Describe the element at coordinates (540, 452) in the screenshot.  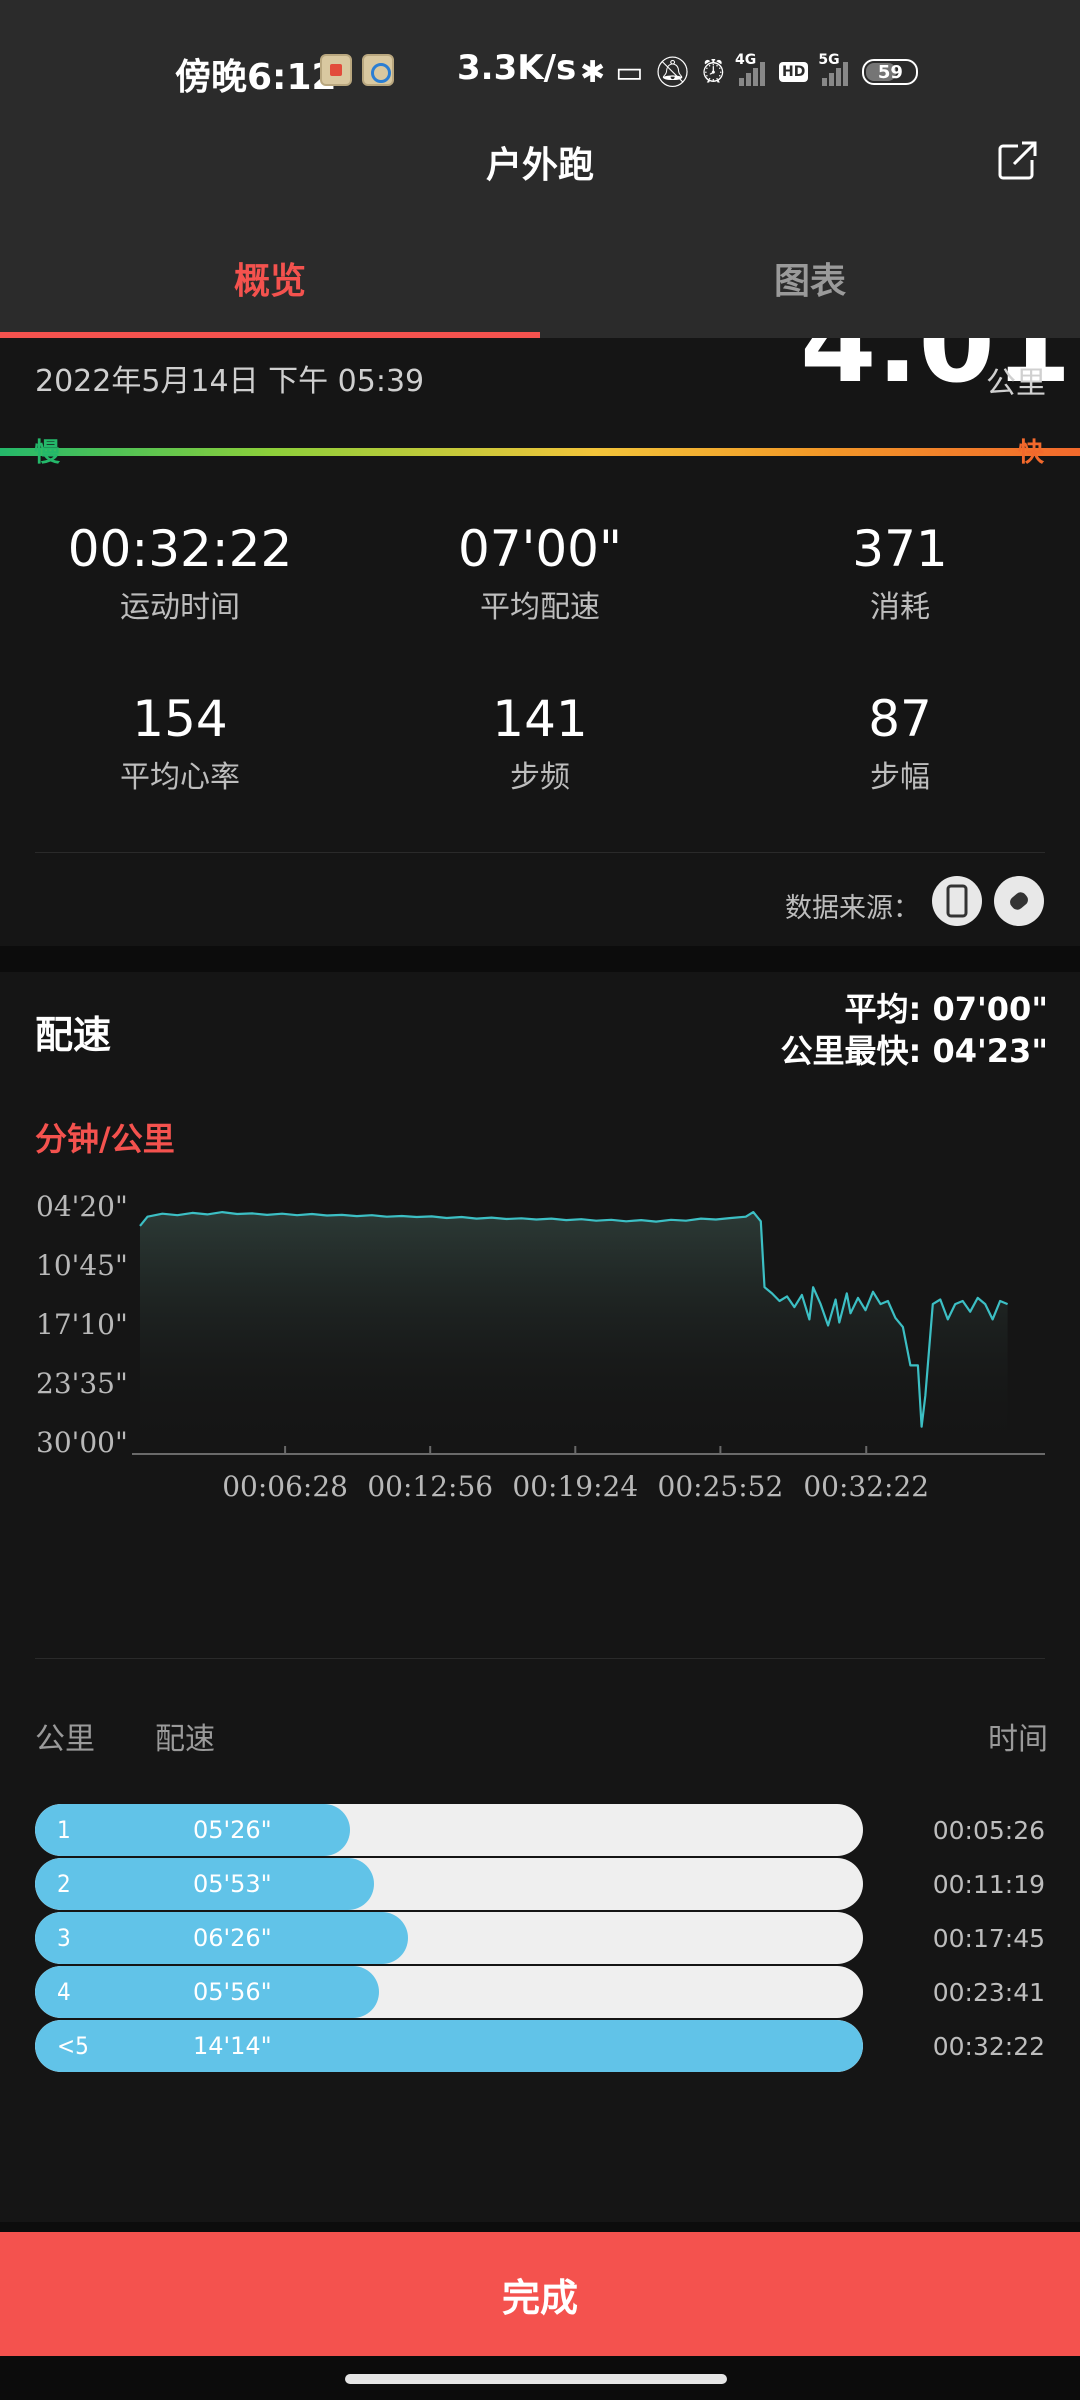
I see `speed-gradient-bar` at that location.